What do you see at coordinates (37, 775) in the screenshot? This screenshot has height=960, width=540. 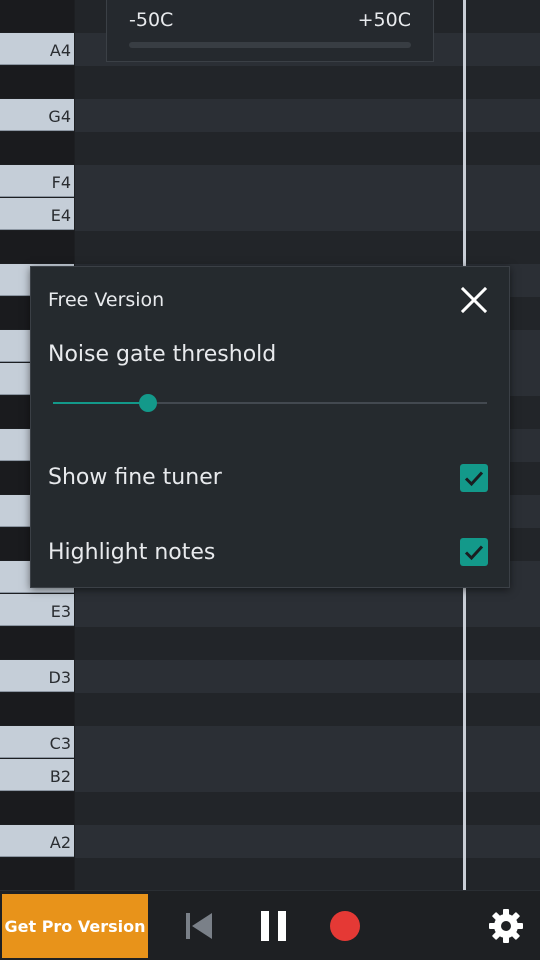 I see `white-key: B2` at bounding box center [37, 775].